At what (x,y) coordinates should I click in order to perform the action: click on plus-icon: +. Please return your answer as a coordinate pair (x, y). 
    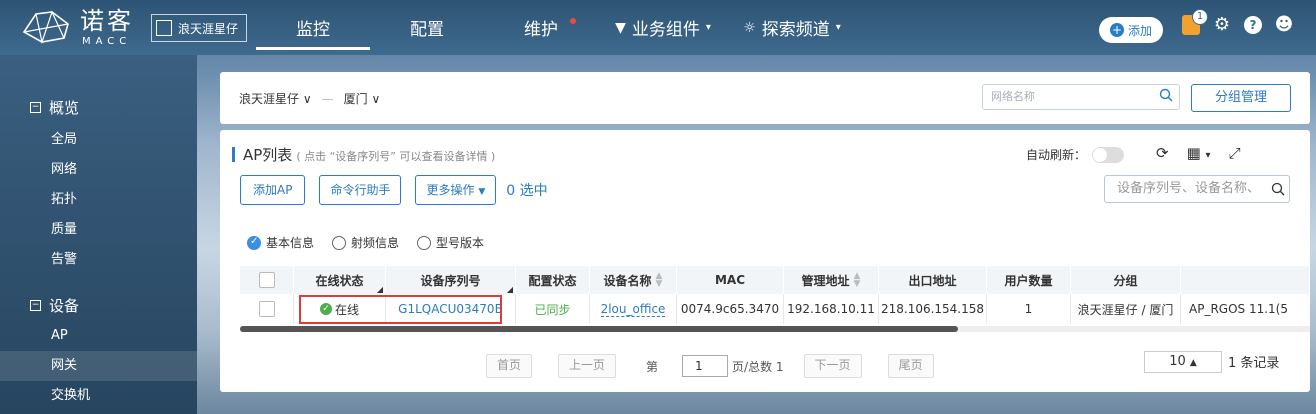
    Looking at the image, I should click on (1116, 30).